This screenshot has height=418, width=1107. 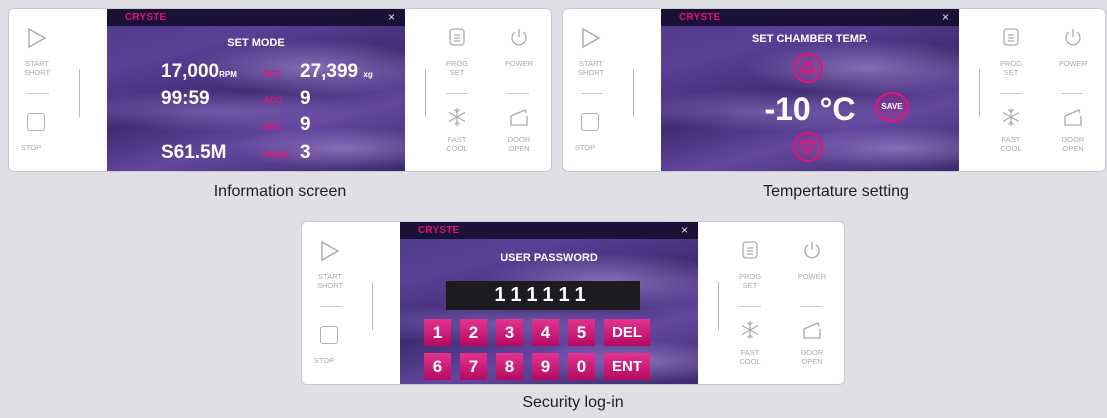 I want to click on dec-value: 9, so click(x=305, y=125).